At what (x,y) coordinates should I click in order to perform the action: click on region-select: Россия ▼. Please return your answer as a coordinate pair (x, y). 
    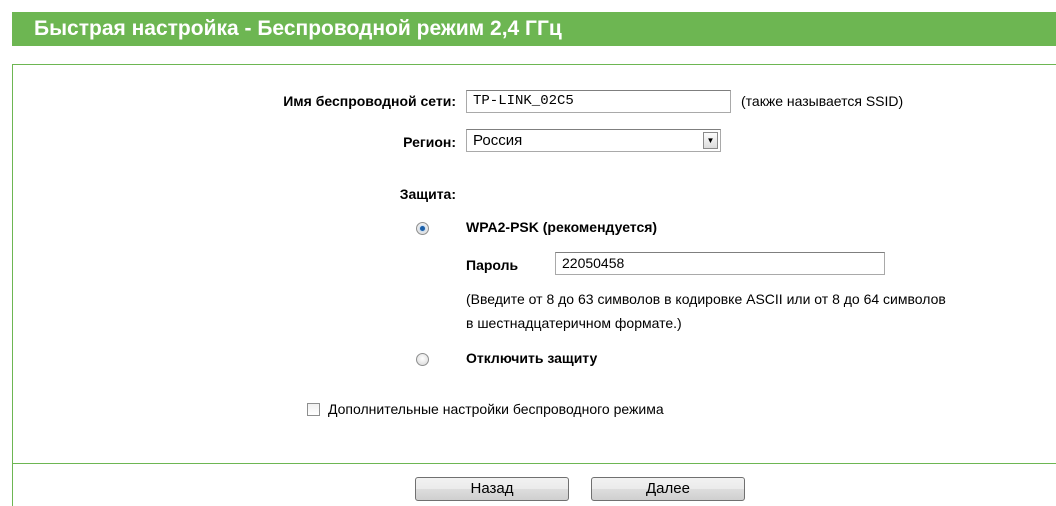
    Looking at the image, I should click on (593, 140).